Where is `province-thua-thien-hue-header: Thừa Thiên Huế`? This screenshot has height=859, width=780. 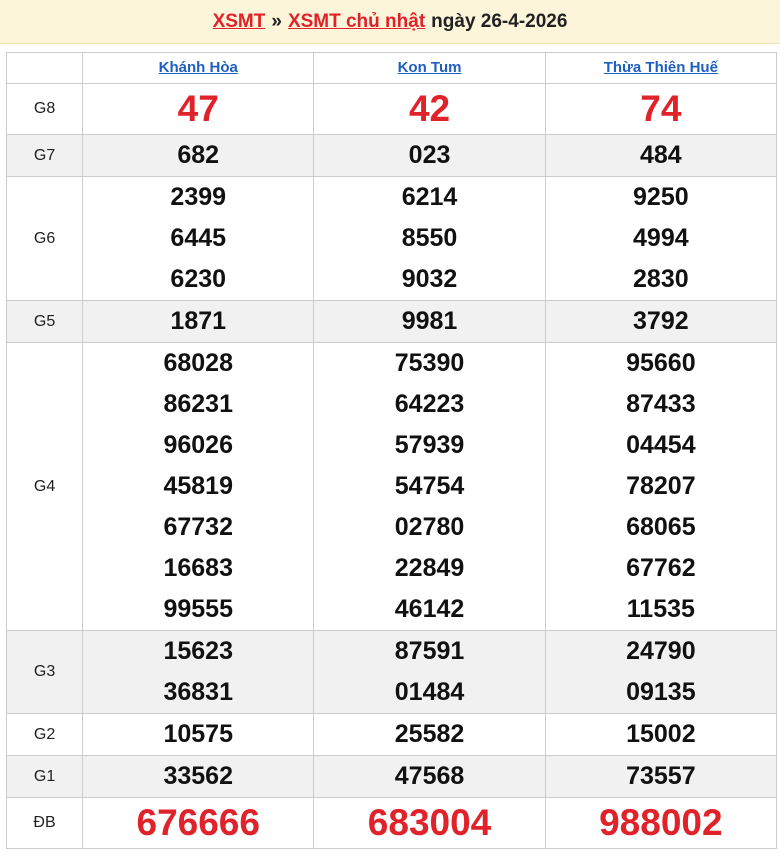 province-thua-thien-hue-header: Thừa Thiên Huế is located at coordinates (661, 68).